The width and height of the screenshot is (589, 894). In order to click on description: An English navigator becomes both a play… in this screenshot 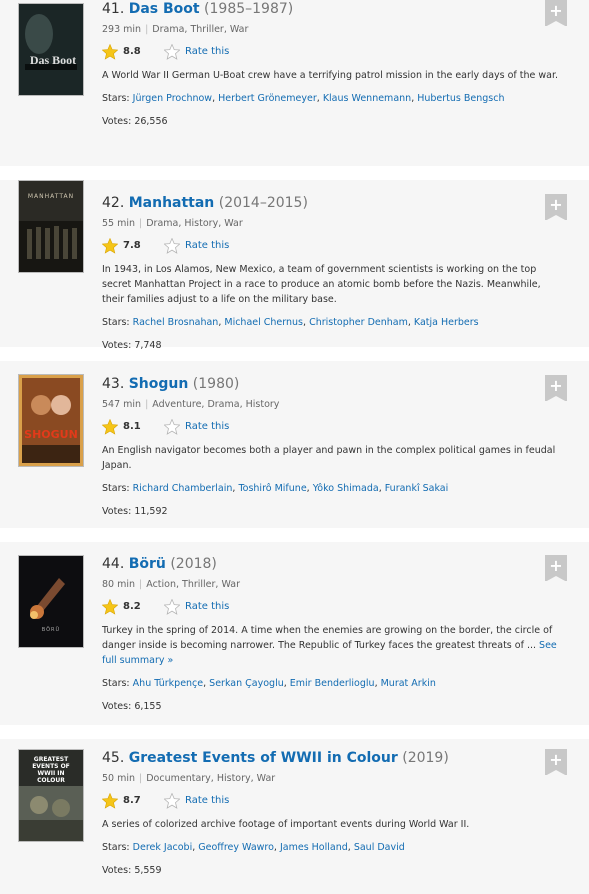, I will do `click(330, 458)`.